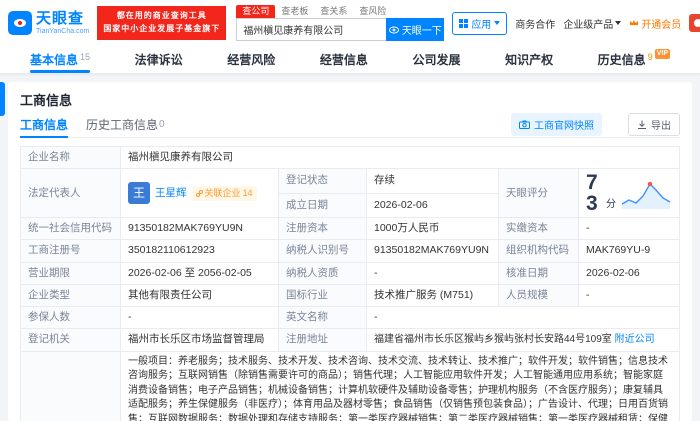  Describe the element at coordinates (538, 273) in the screenshot. I see `approval-date-label: 核准日期` at that location.